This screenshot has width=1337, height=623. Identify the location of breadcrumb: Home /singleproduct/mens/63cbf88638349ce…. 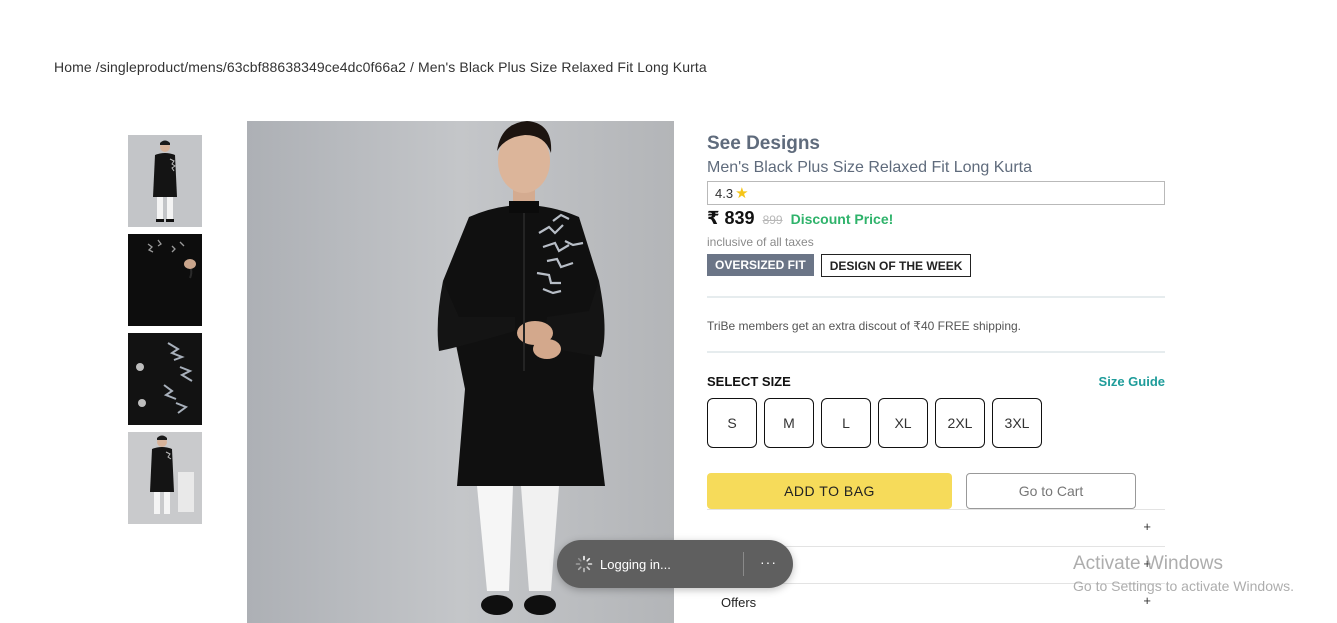
(380, 67).